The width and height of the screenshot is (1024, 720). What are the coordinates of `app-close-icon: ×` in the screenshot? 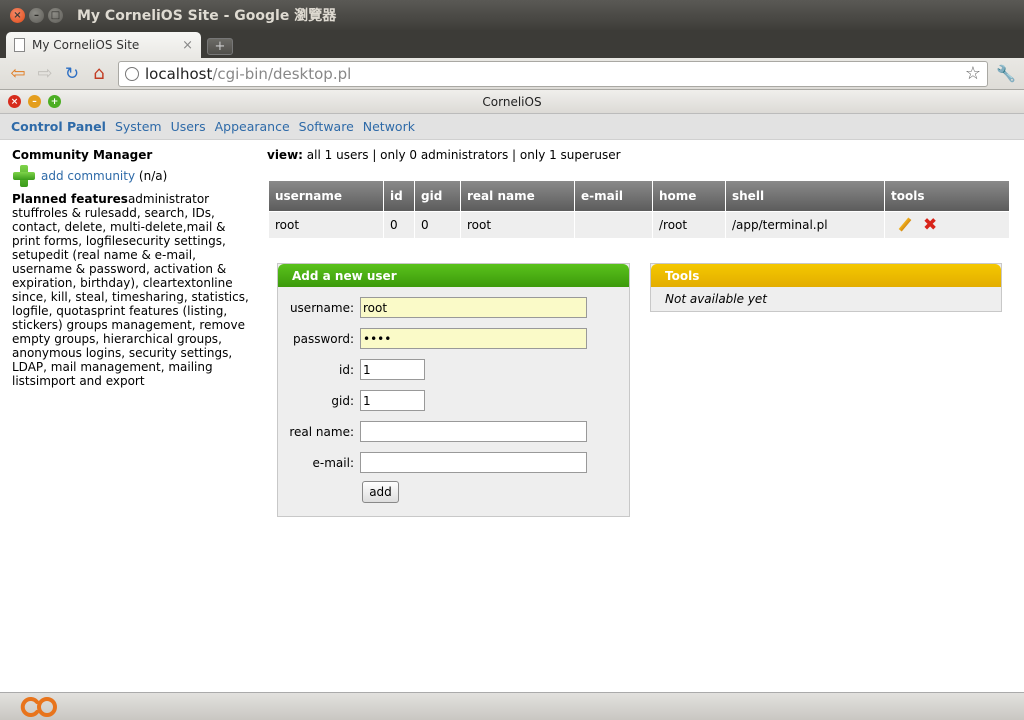 It's located at (14, 101).